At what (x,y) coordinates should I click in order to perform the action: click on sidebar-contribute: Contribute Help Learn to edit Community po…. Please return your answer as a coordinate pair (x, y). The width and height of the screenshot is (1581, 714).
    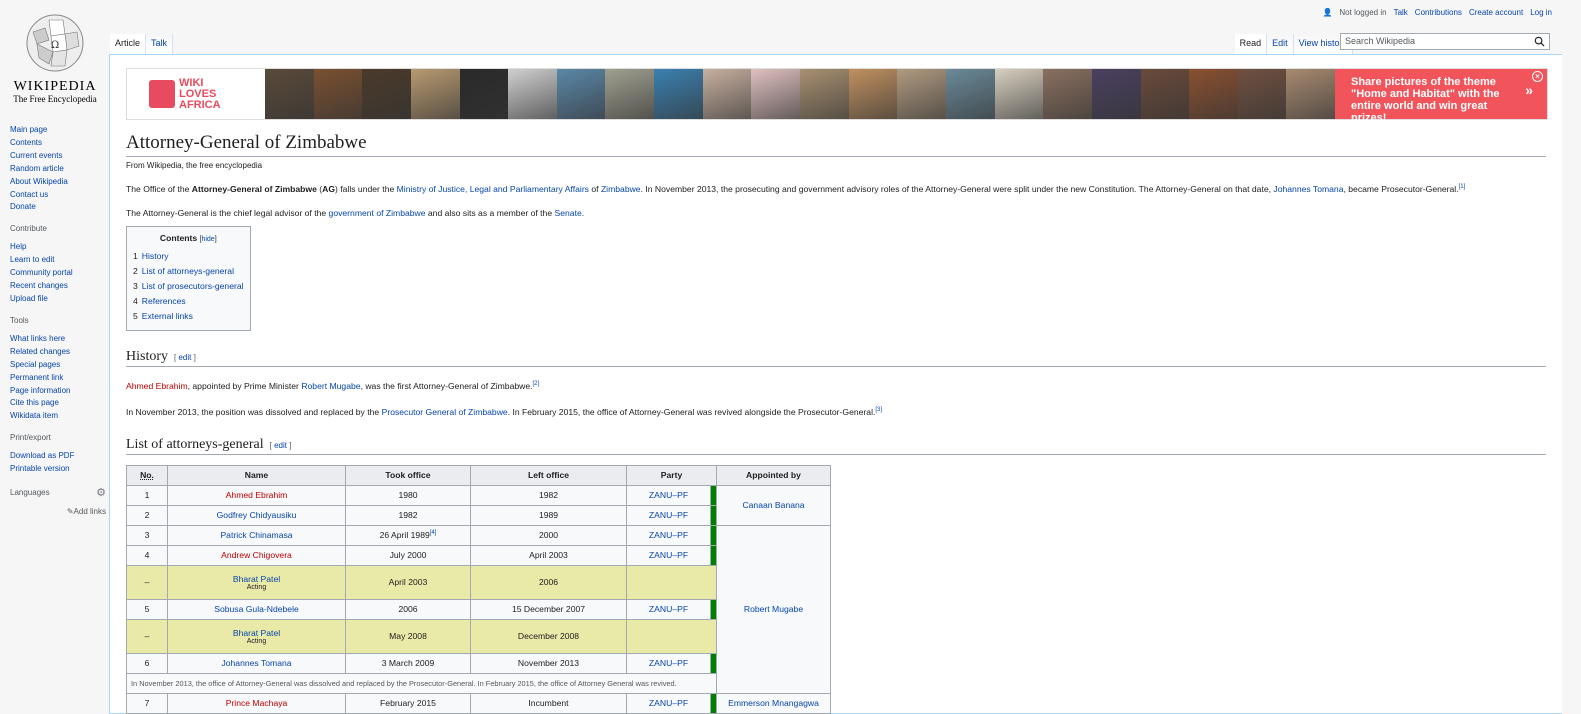
    Looking at the image, I should click on (58, 265).